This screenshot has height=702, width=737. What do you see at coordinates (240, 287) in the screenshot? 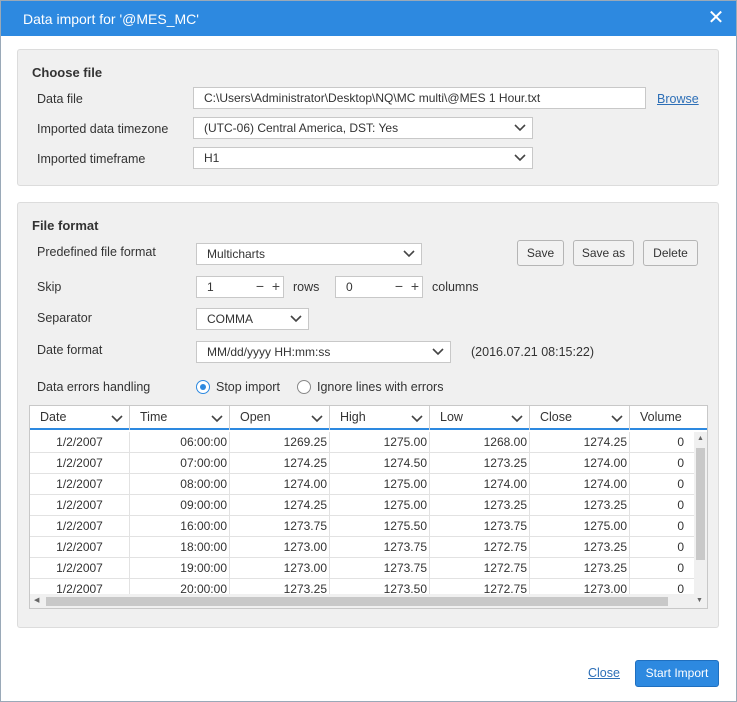
I see `skip-rows-stepper: 1 − +` at bounding box center [240, 287].